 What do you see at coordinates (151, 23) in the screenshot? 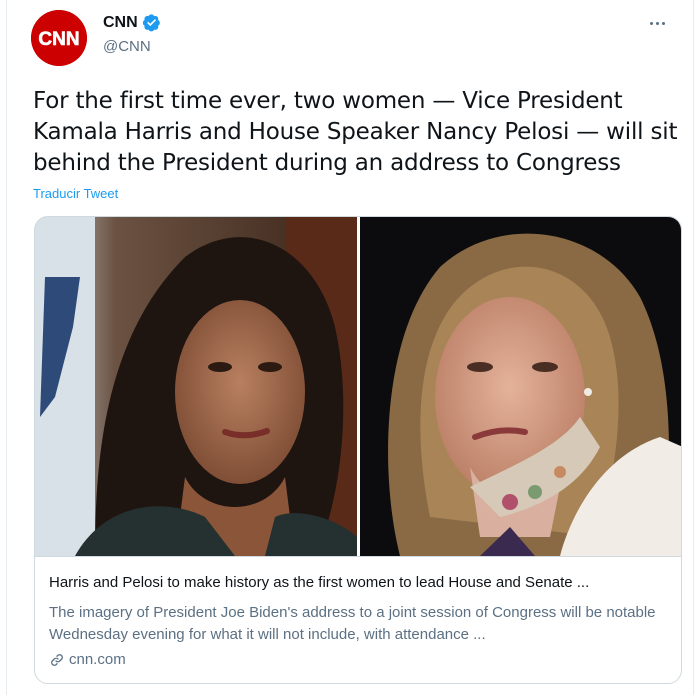
I see `verified-badge-icon` at bounding box center [151, 23].